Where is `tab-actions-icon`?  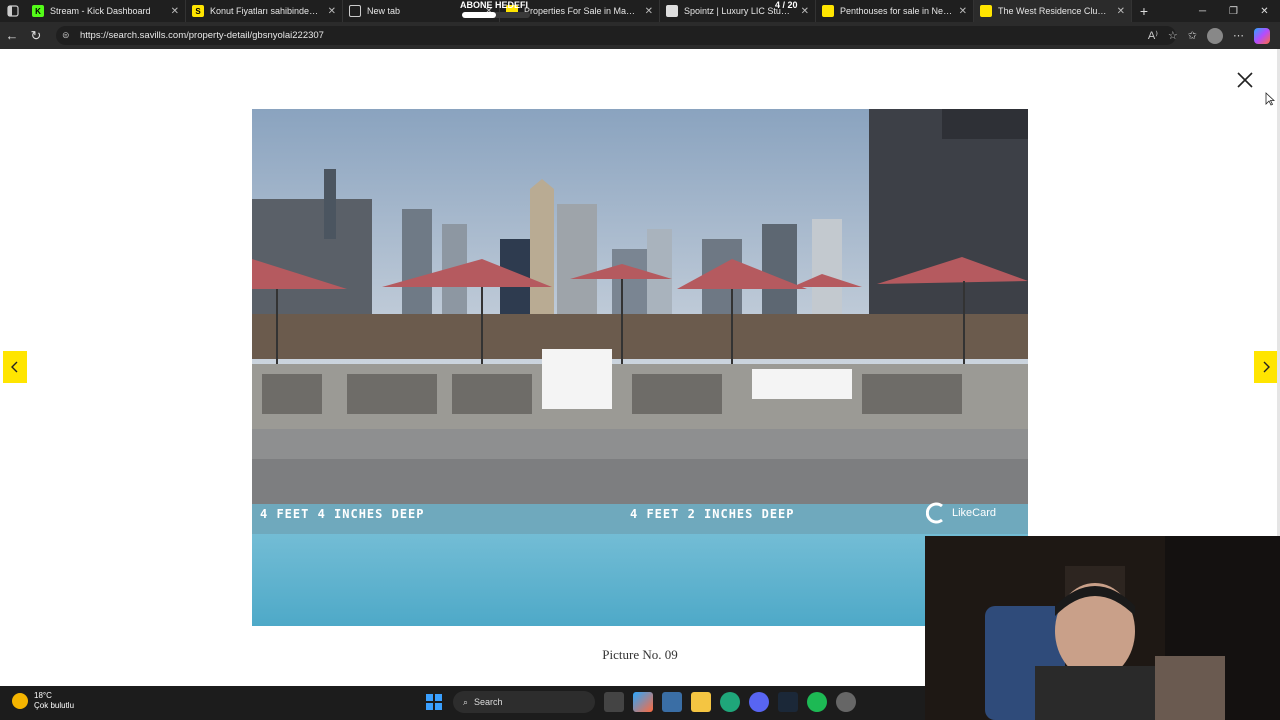 tab-actions-icon is located at coordinates (13, 11).